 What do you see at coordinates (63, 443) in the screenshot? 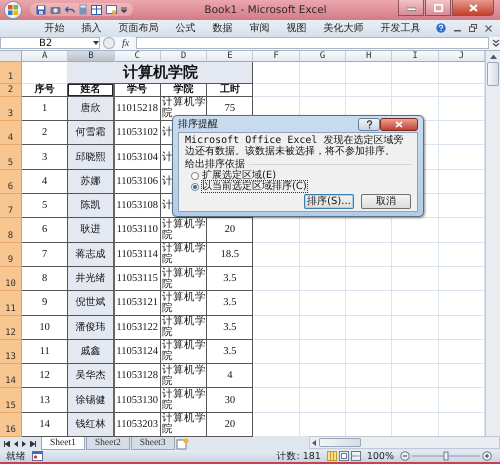
I see `sheet-tab: Sheet1` at bounding box center [63, 443].